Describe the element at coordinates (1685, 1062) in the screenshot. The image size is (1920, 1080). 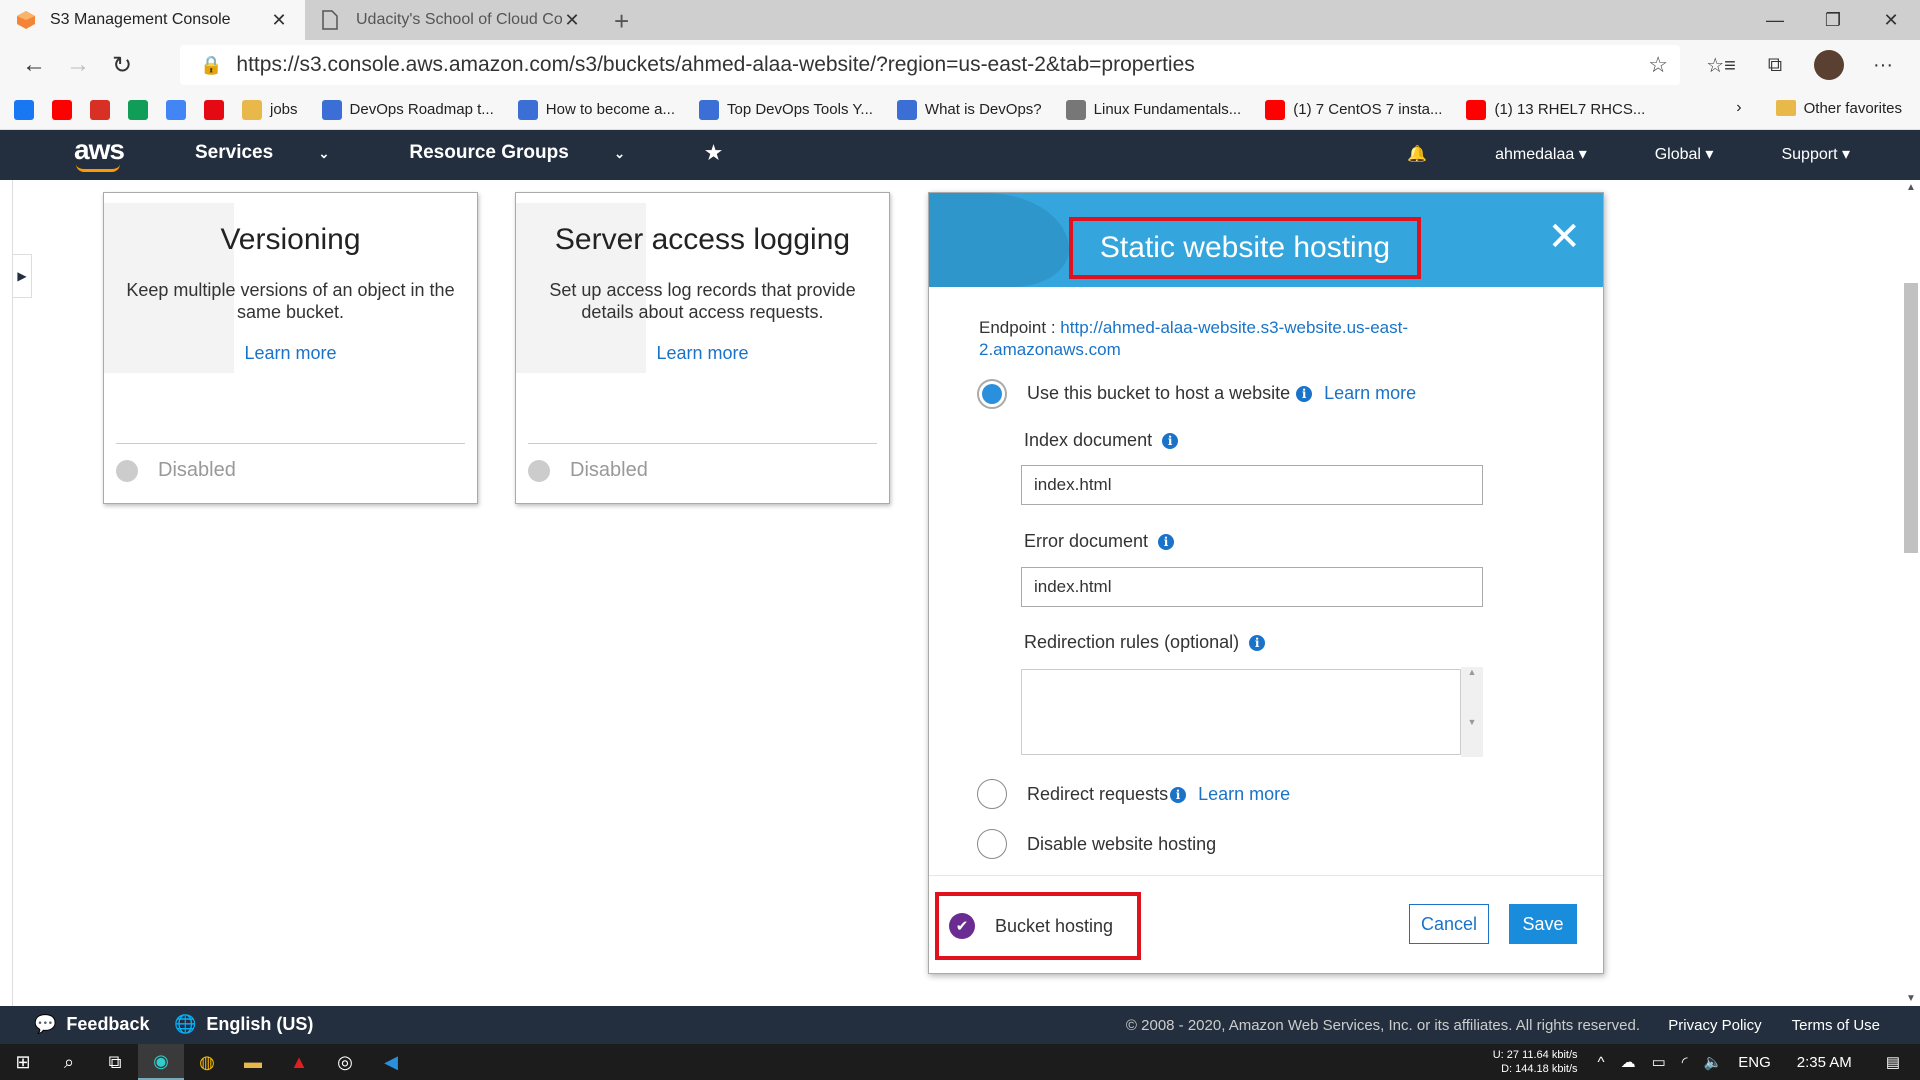
I see `wifi-icon: ◜` at that location.